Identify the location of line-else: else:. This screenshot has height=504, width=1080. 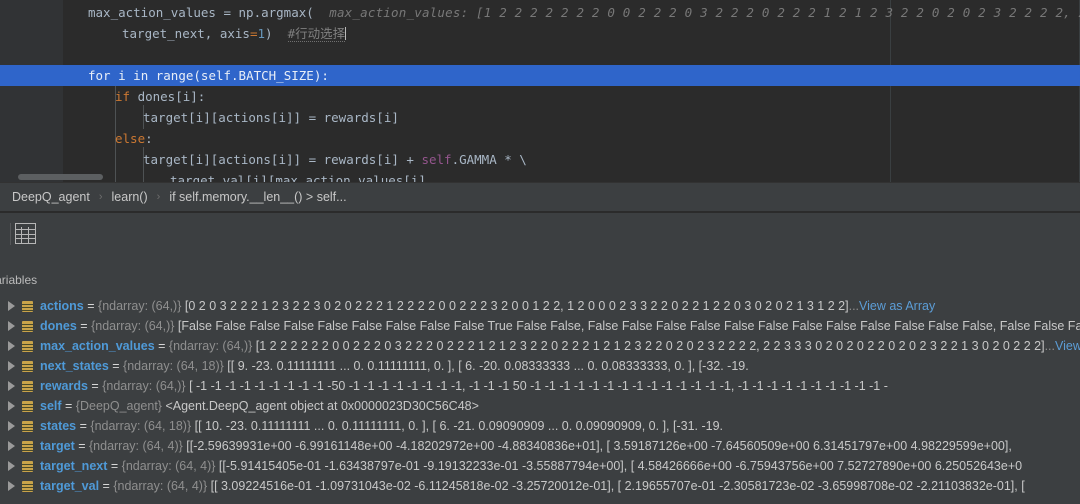
(540, 138).